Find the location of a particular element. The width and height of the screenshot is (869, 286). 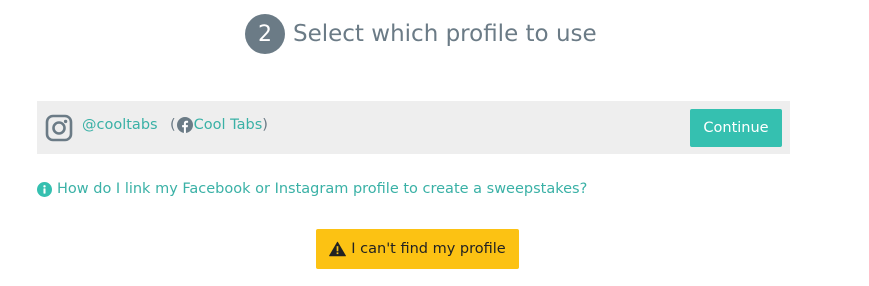

cant-find-profile-label: I can't find my profile is located at coordinates (428, 249).